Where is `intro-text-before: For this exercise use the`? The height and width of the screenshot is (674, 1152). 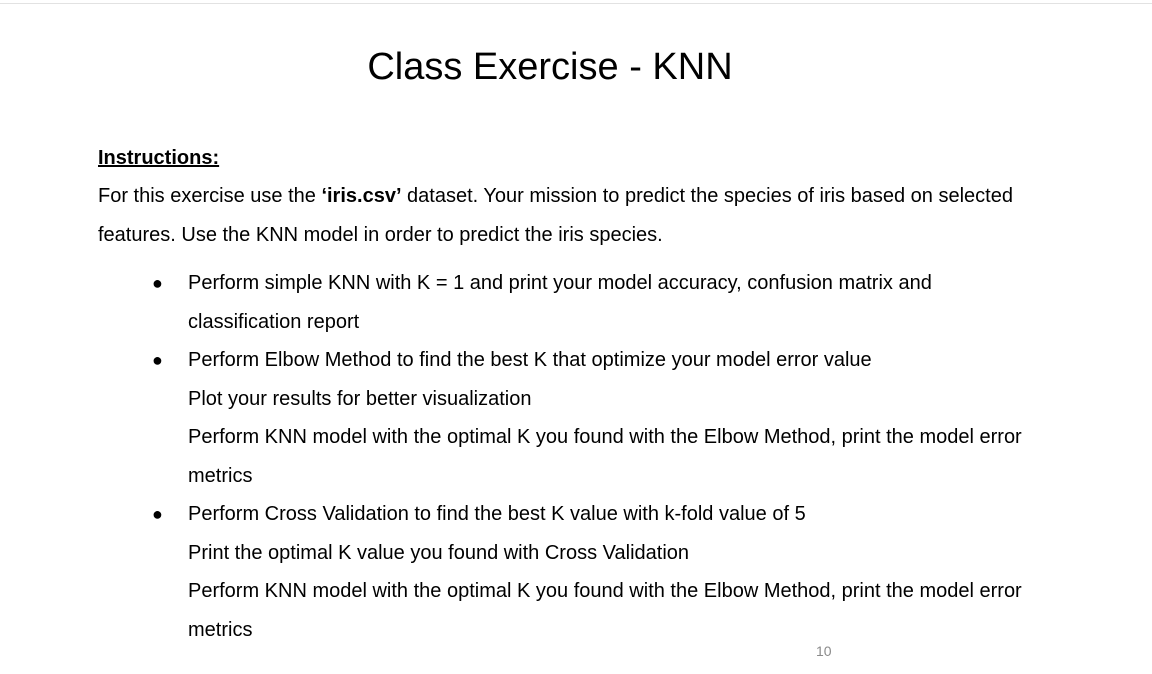 intro-text-before: For this exercise use the is located at coordinates (210, 196).